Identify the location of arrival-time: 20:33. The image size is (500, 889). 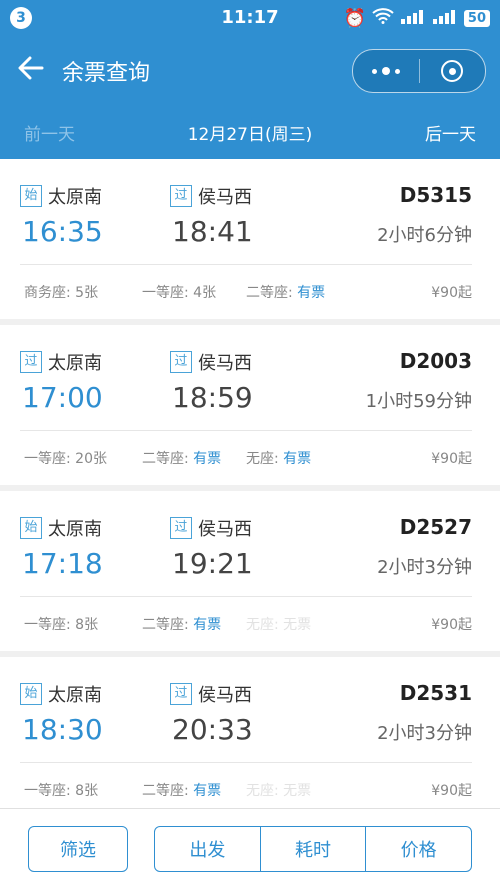
(212, 729).